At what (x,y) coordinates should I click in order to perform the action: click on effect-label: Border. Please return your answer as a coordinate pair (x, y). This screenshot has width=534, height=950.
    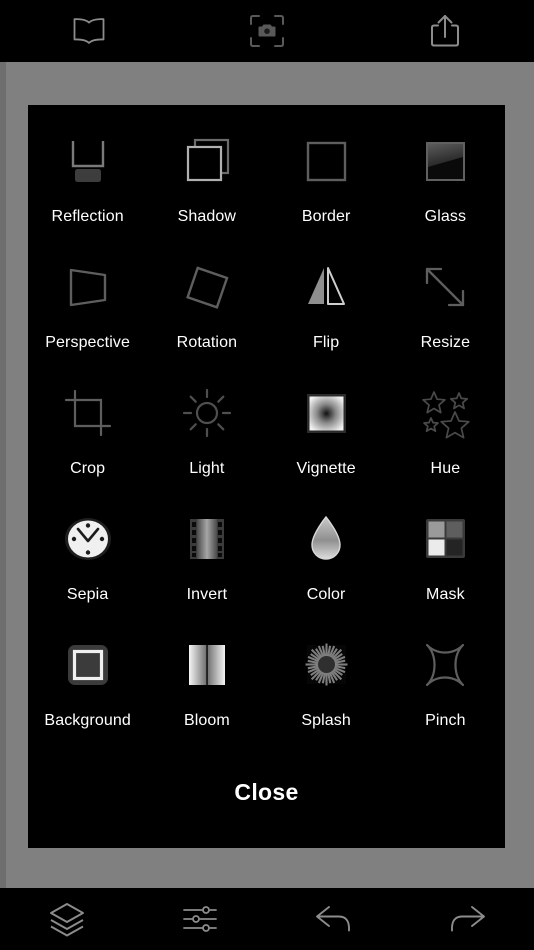
    Looking at the image, I should click on (326, 216).